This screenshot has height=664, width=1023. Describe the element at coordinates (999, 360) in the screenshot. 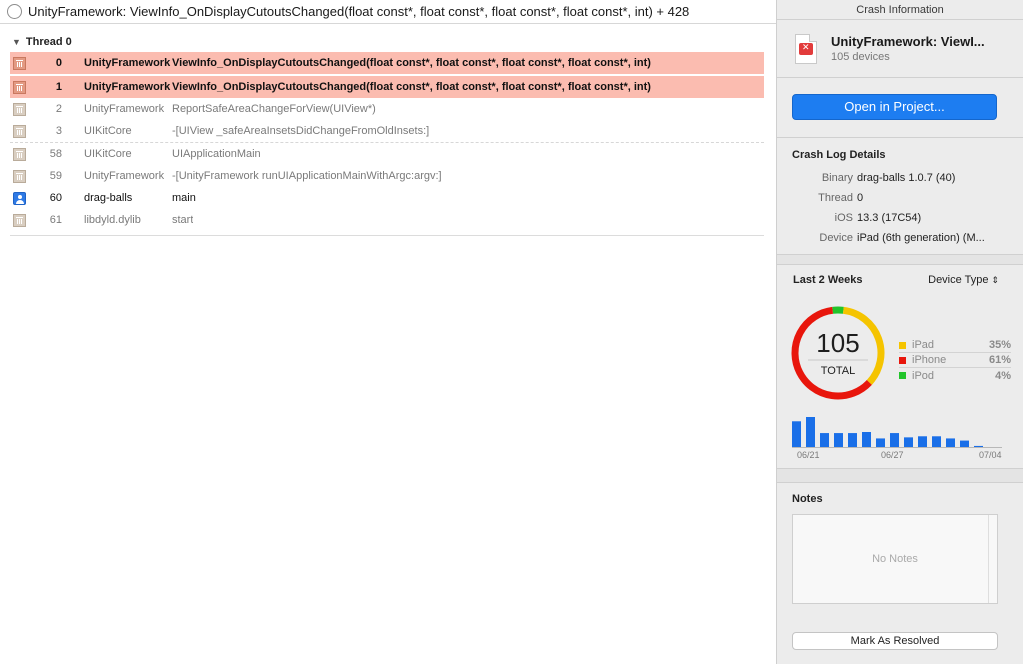

I see `legend-percent: 61%` at that location.